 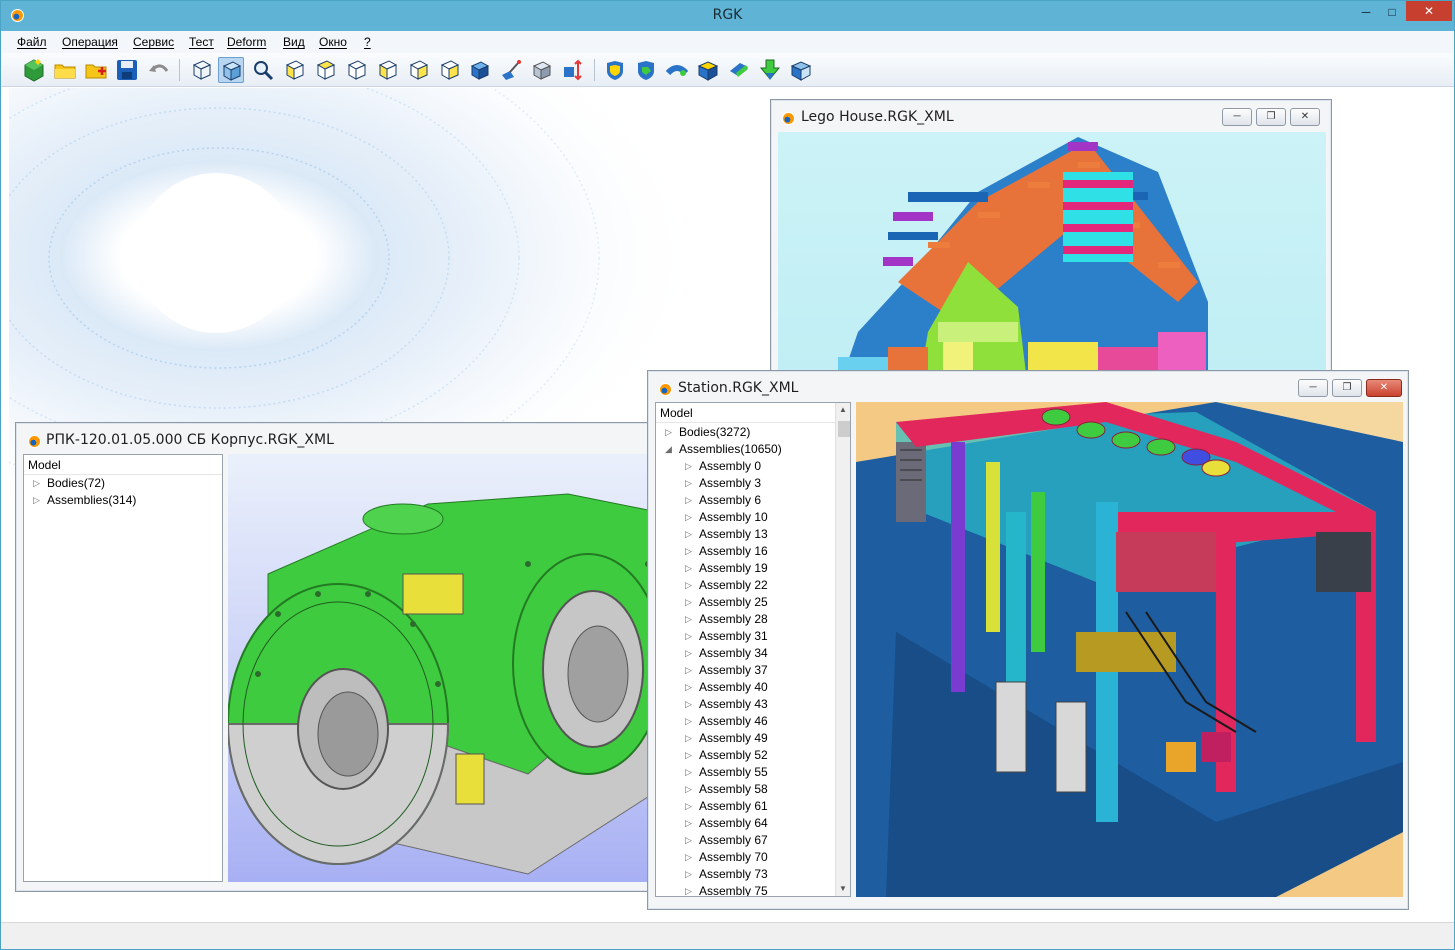 What do you see at coordinates (745, 449) in the screenshot?
I see `tree-item-assemblies: ◢ Assemblies(10650)` at bounding box center [745, 449].